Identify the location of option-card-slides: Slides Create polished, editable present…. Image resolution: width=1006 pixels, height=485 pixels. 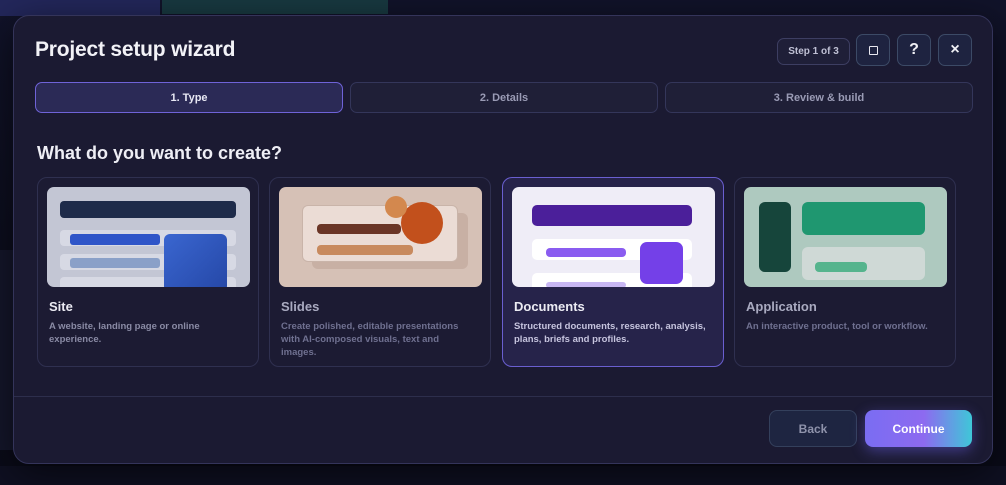
(380, 272).